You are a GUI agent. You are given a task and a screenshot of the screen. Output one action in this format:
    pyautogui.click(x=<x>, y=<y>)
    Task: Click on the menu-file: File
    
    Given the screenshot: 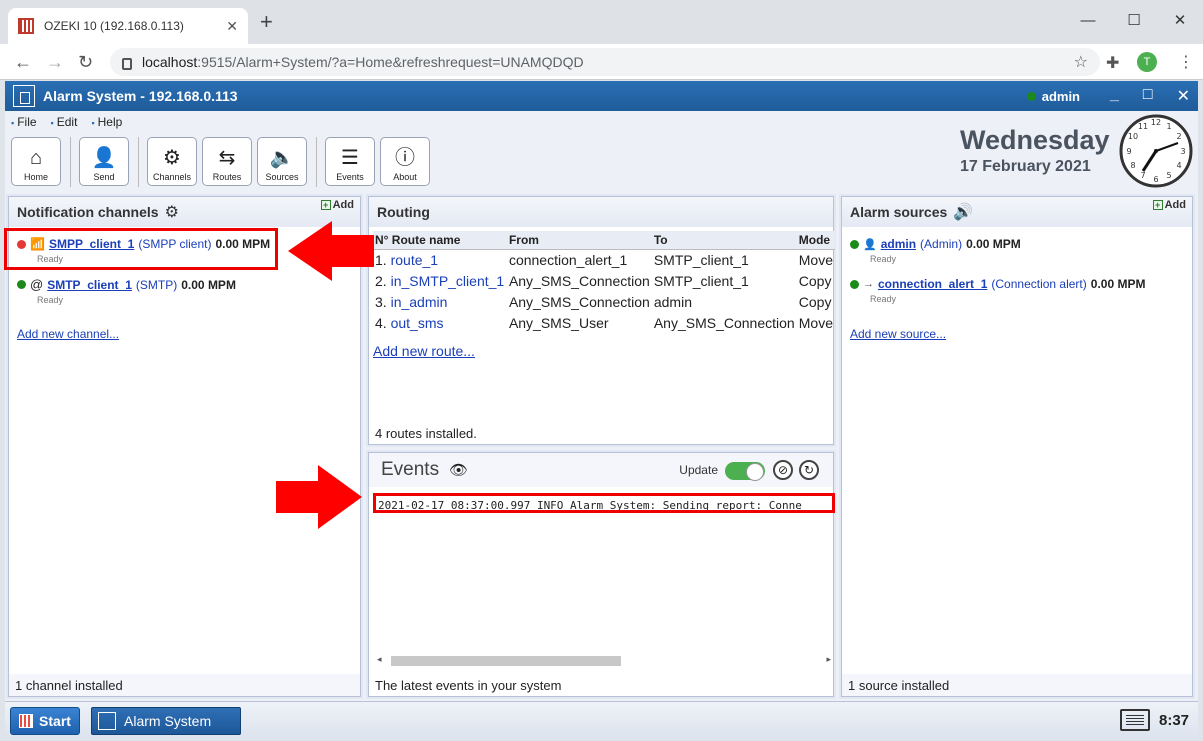 What is the action you would take?
    pyautogui.click(x=23, y=122)
    